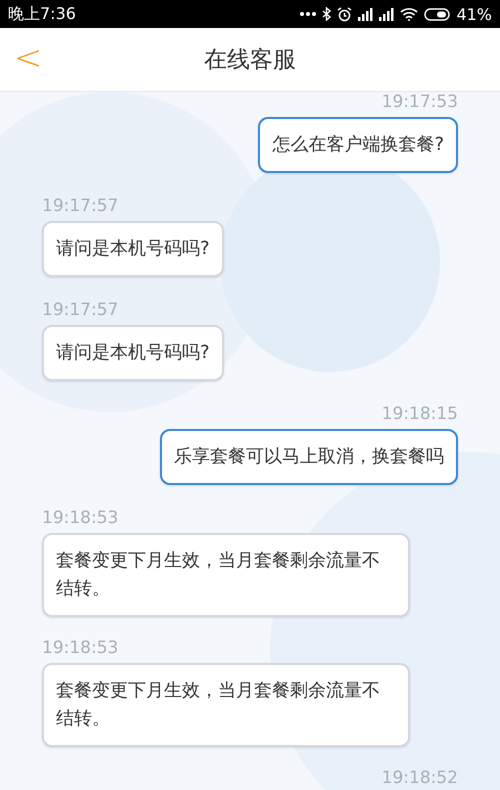  What do you see at coordinates (437, 14) in the screenshot?
I see `battery-icon` at bounding box center [437, 14].